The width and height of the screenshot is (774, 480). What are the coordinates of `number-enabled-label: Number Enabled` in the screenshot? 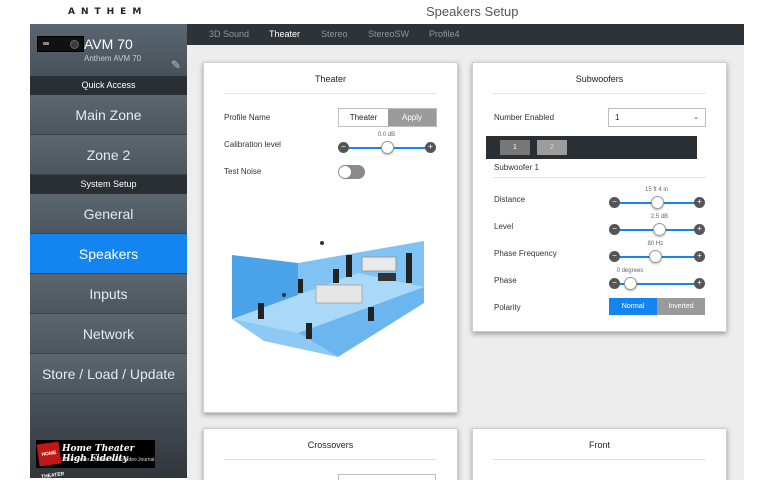 It's located at (524, 117).